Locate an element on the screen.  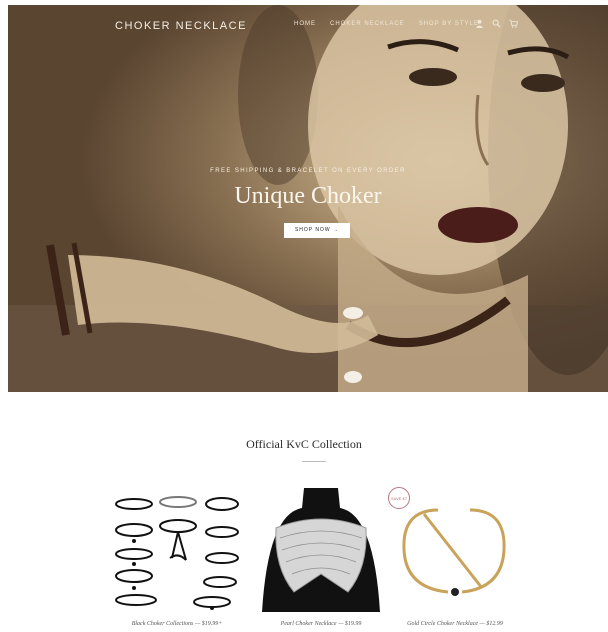
title-divider is located at coordinates (314, 461).